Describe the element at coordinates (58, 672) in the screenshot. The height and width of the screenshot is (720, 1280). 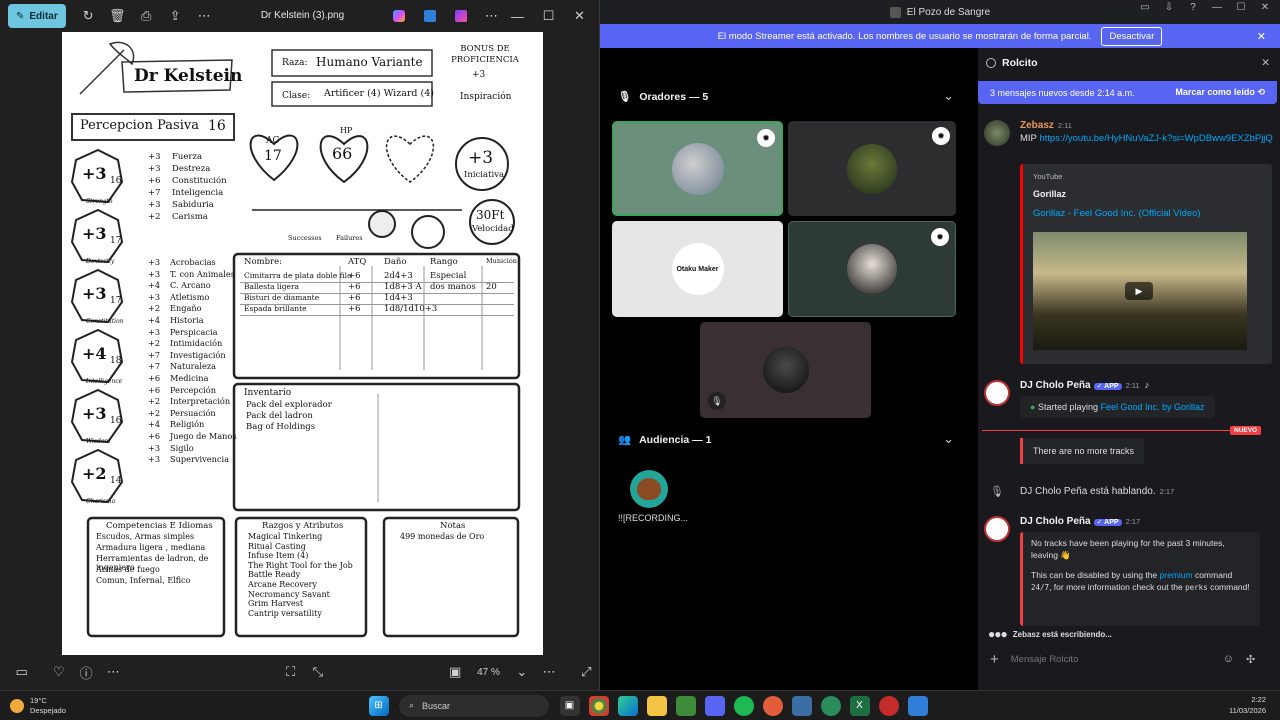
I see `favorite-icon: ♡` at that location.